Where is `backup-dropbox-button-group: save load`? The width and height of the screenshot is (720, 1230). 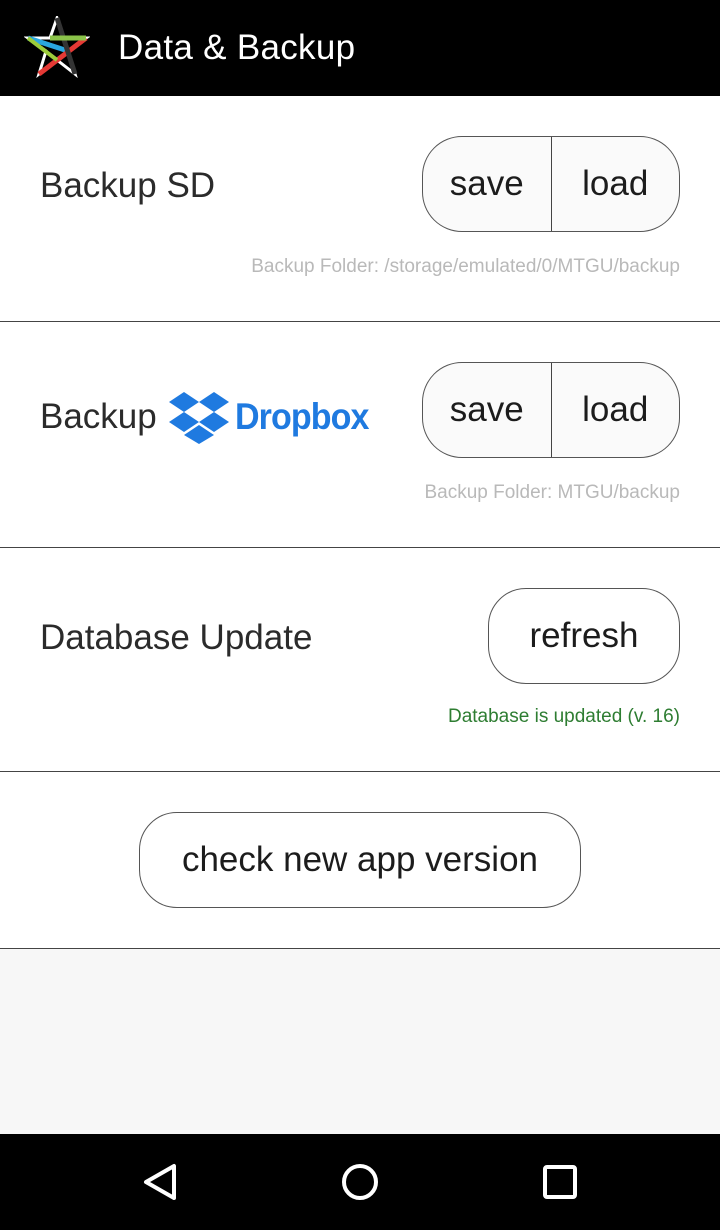
backup-dropbox-button-group: save load is located at coordinates (551, 410).